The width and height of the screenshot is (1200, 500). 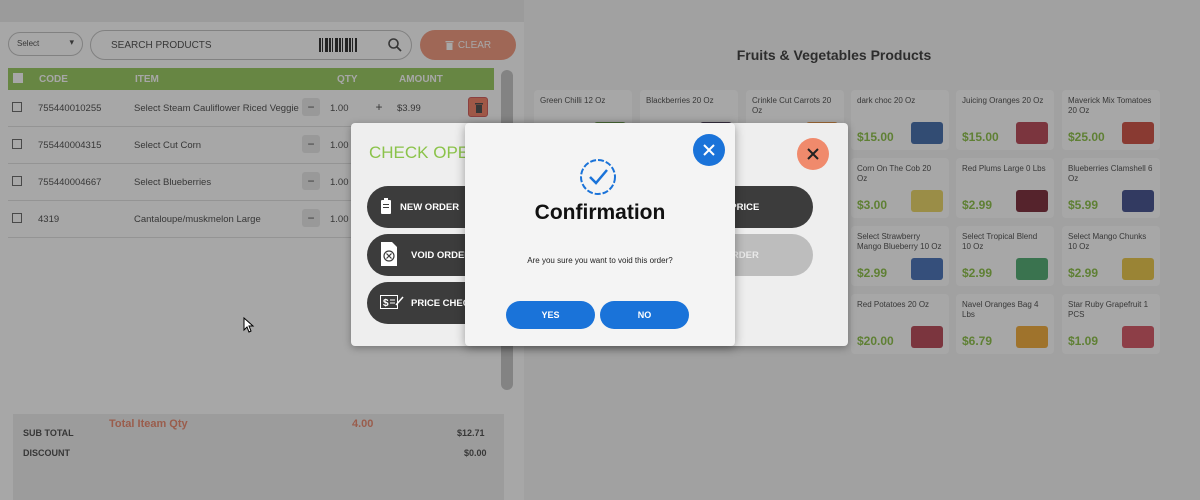 What do you see at coordinates (249, 325) in the screenshot?
I see `mouse-cursor-icon` at bounding box center [249, 325].